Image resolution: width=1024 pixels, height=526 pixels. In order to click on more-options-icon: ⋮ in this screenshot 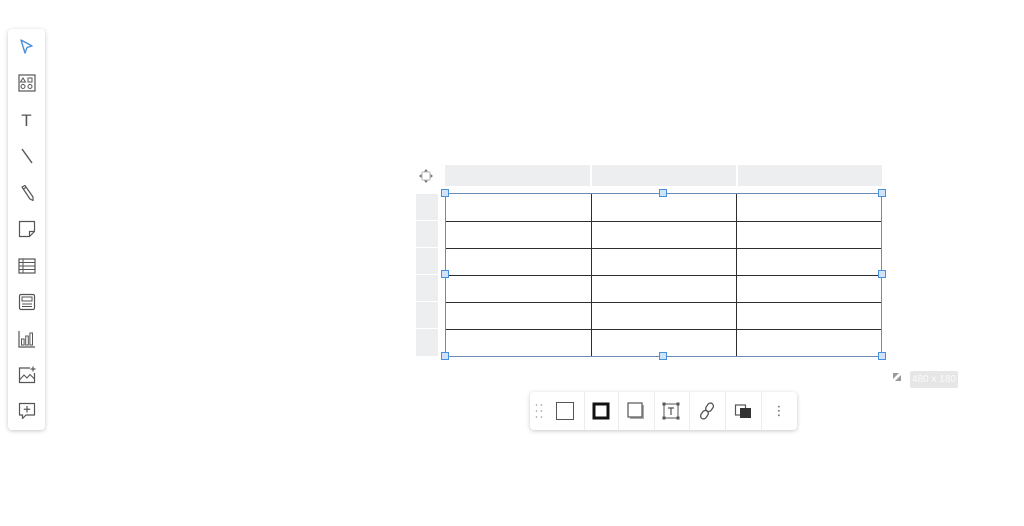, I will do `click(779, 411)`.